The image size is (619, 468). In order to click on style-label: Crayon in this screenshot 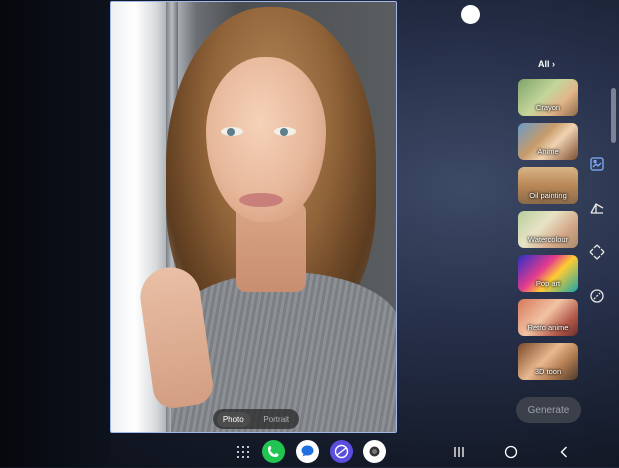, I will do `click(548, 107)`.